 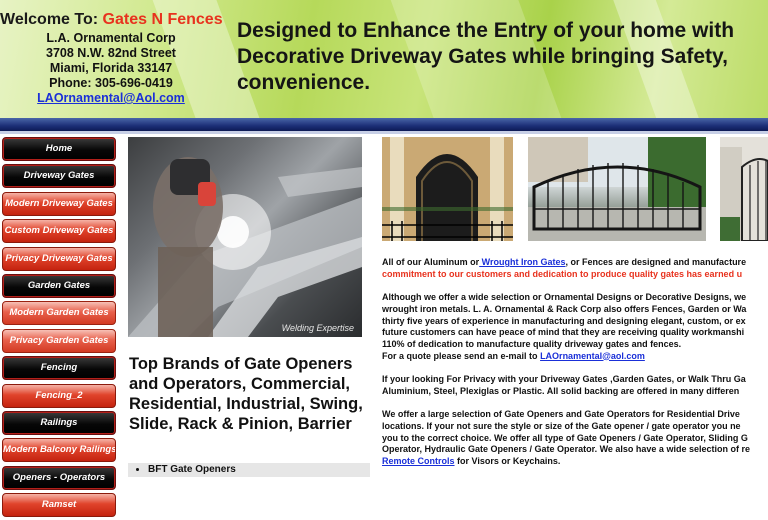 I want to click on header-divider-bar, so click(x=384, y=124).